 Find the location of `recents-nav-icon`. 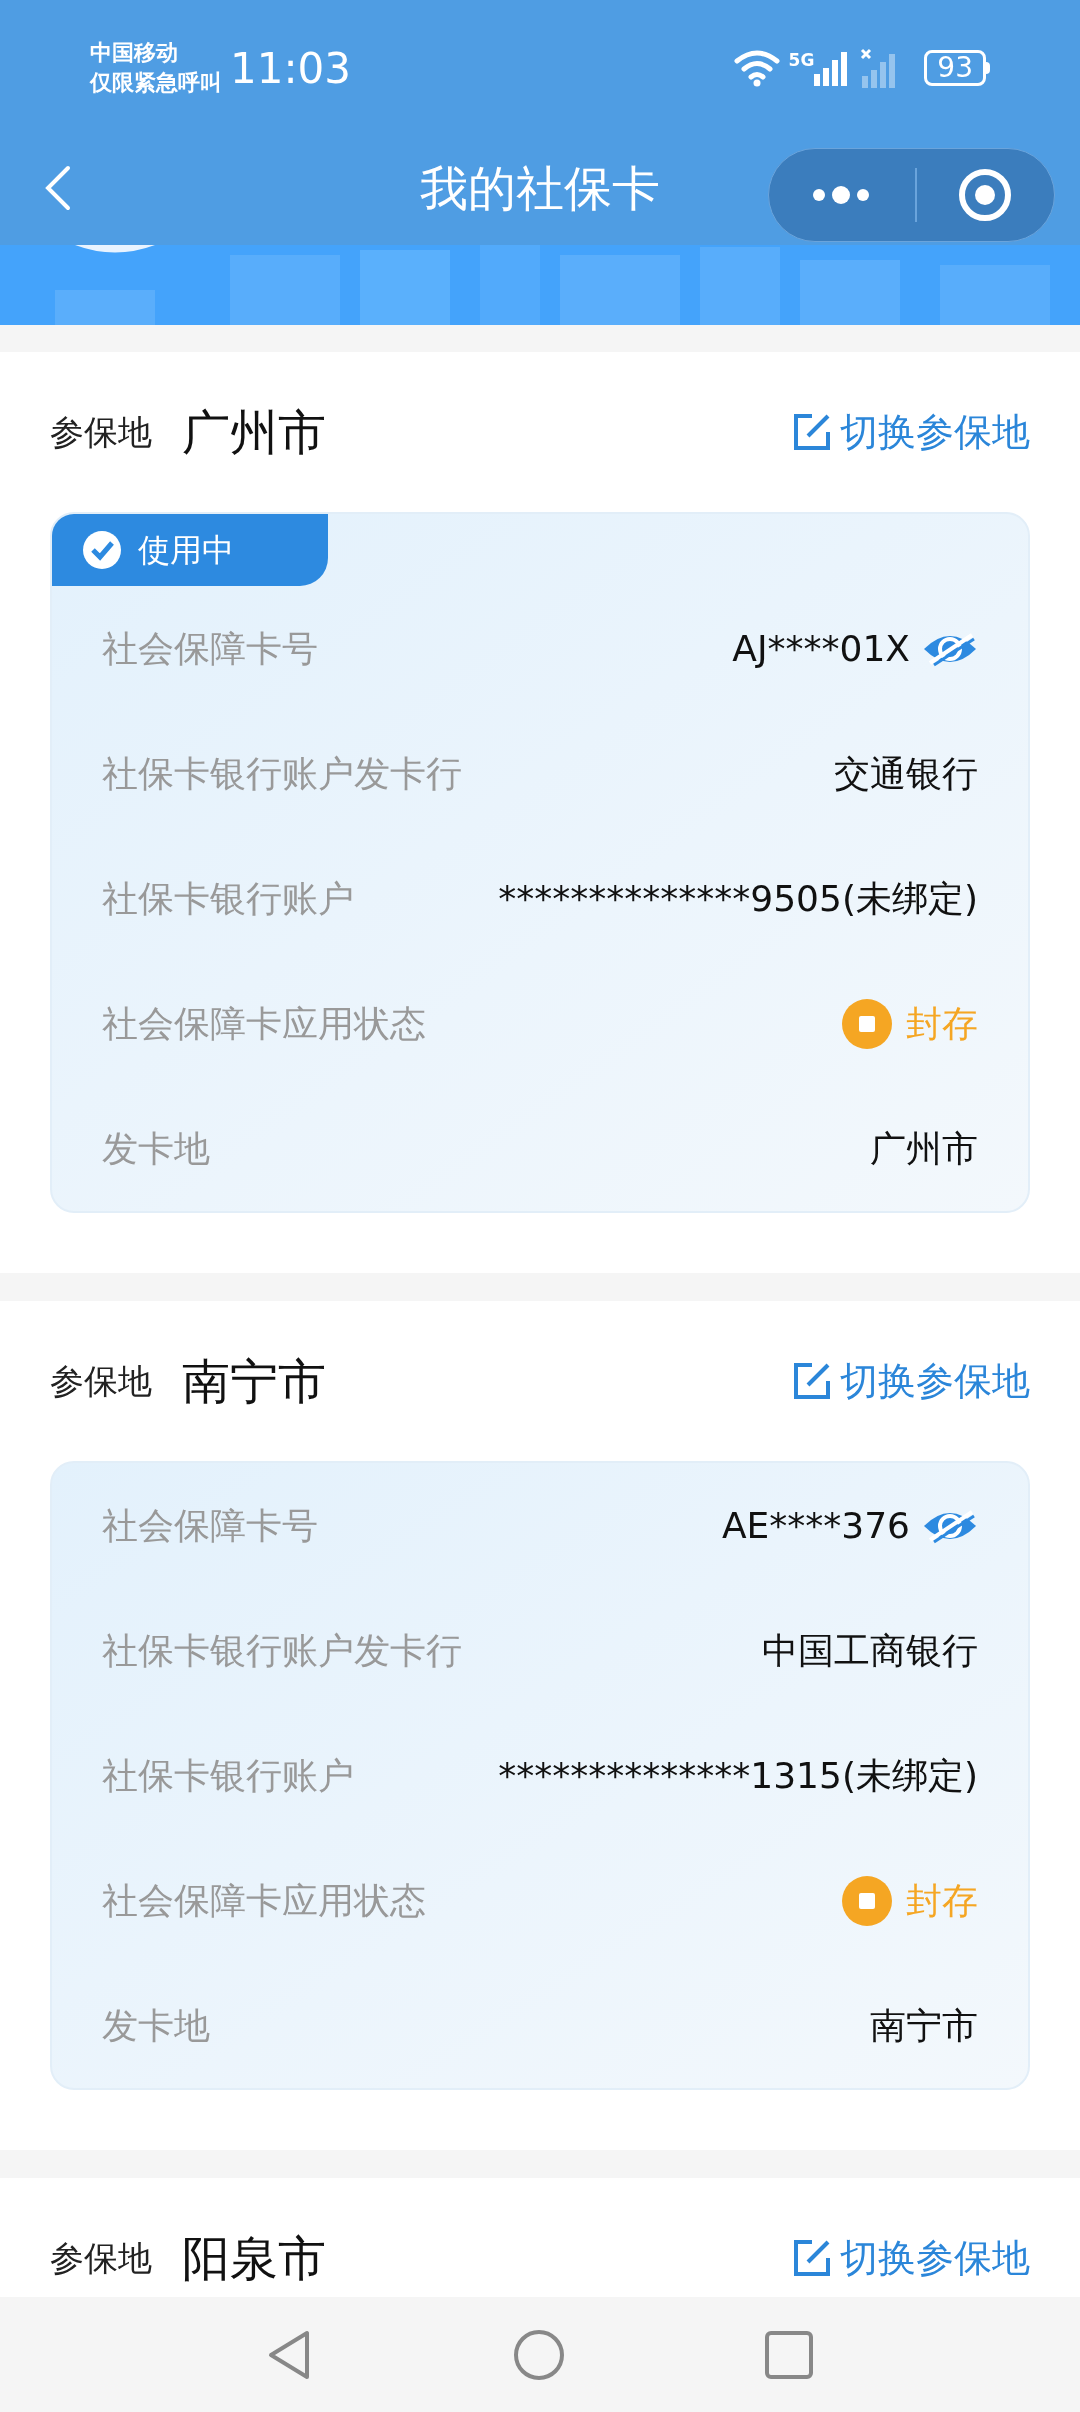

recents-nav-icon is located at coordinates (789, 2354).